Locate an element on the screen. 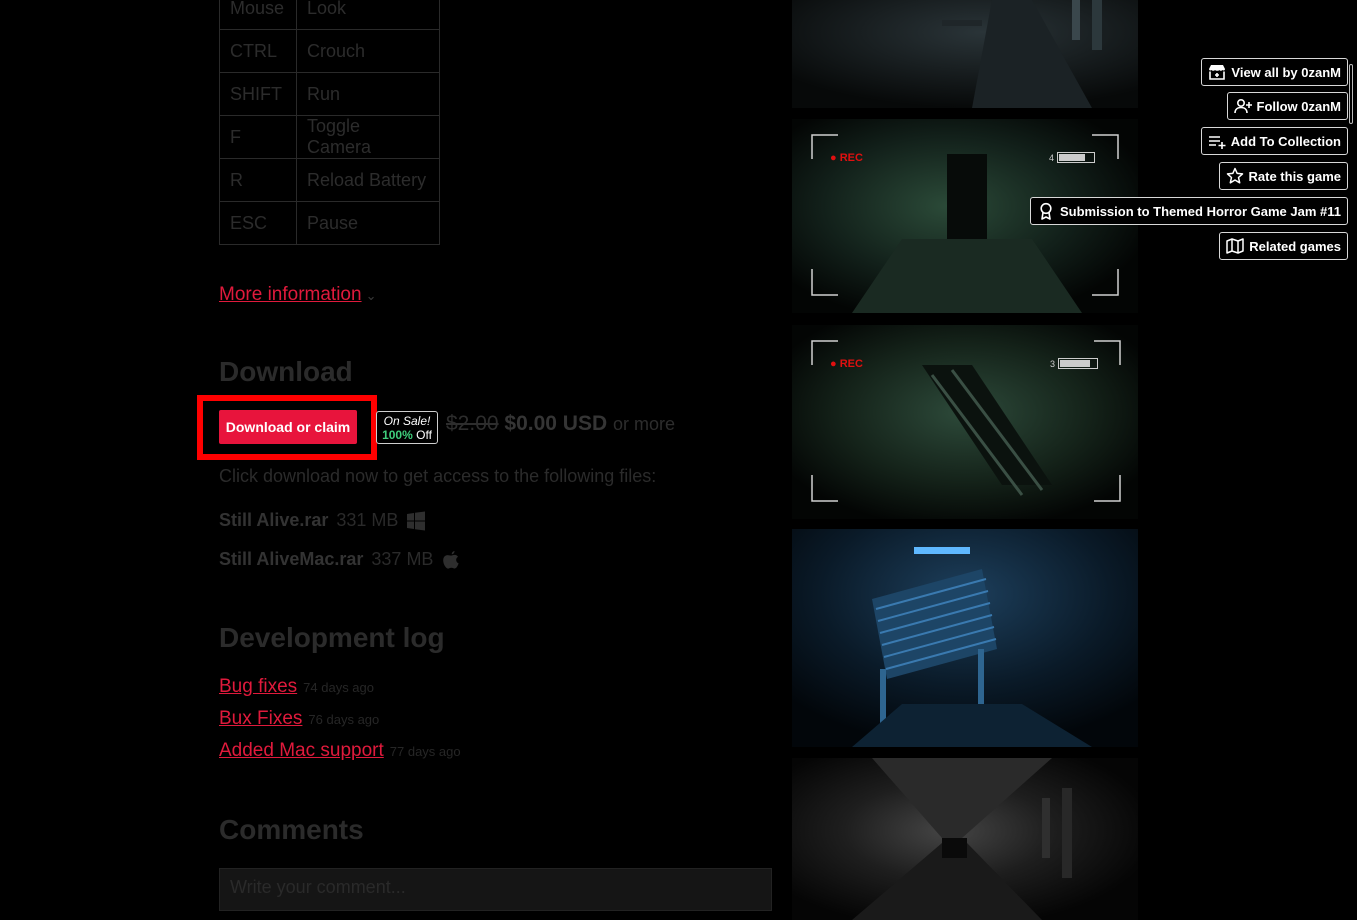  devlog-date: 76 days ago is located at coordinates (344, 719).